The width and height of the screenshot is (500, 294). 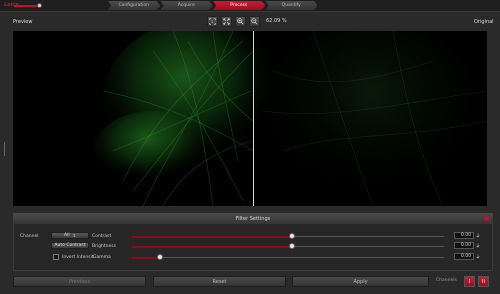 I want to click on gamma-value: 0.00, so click(x=464, y=256).